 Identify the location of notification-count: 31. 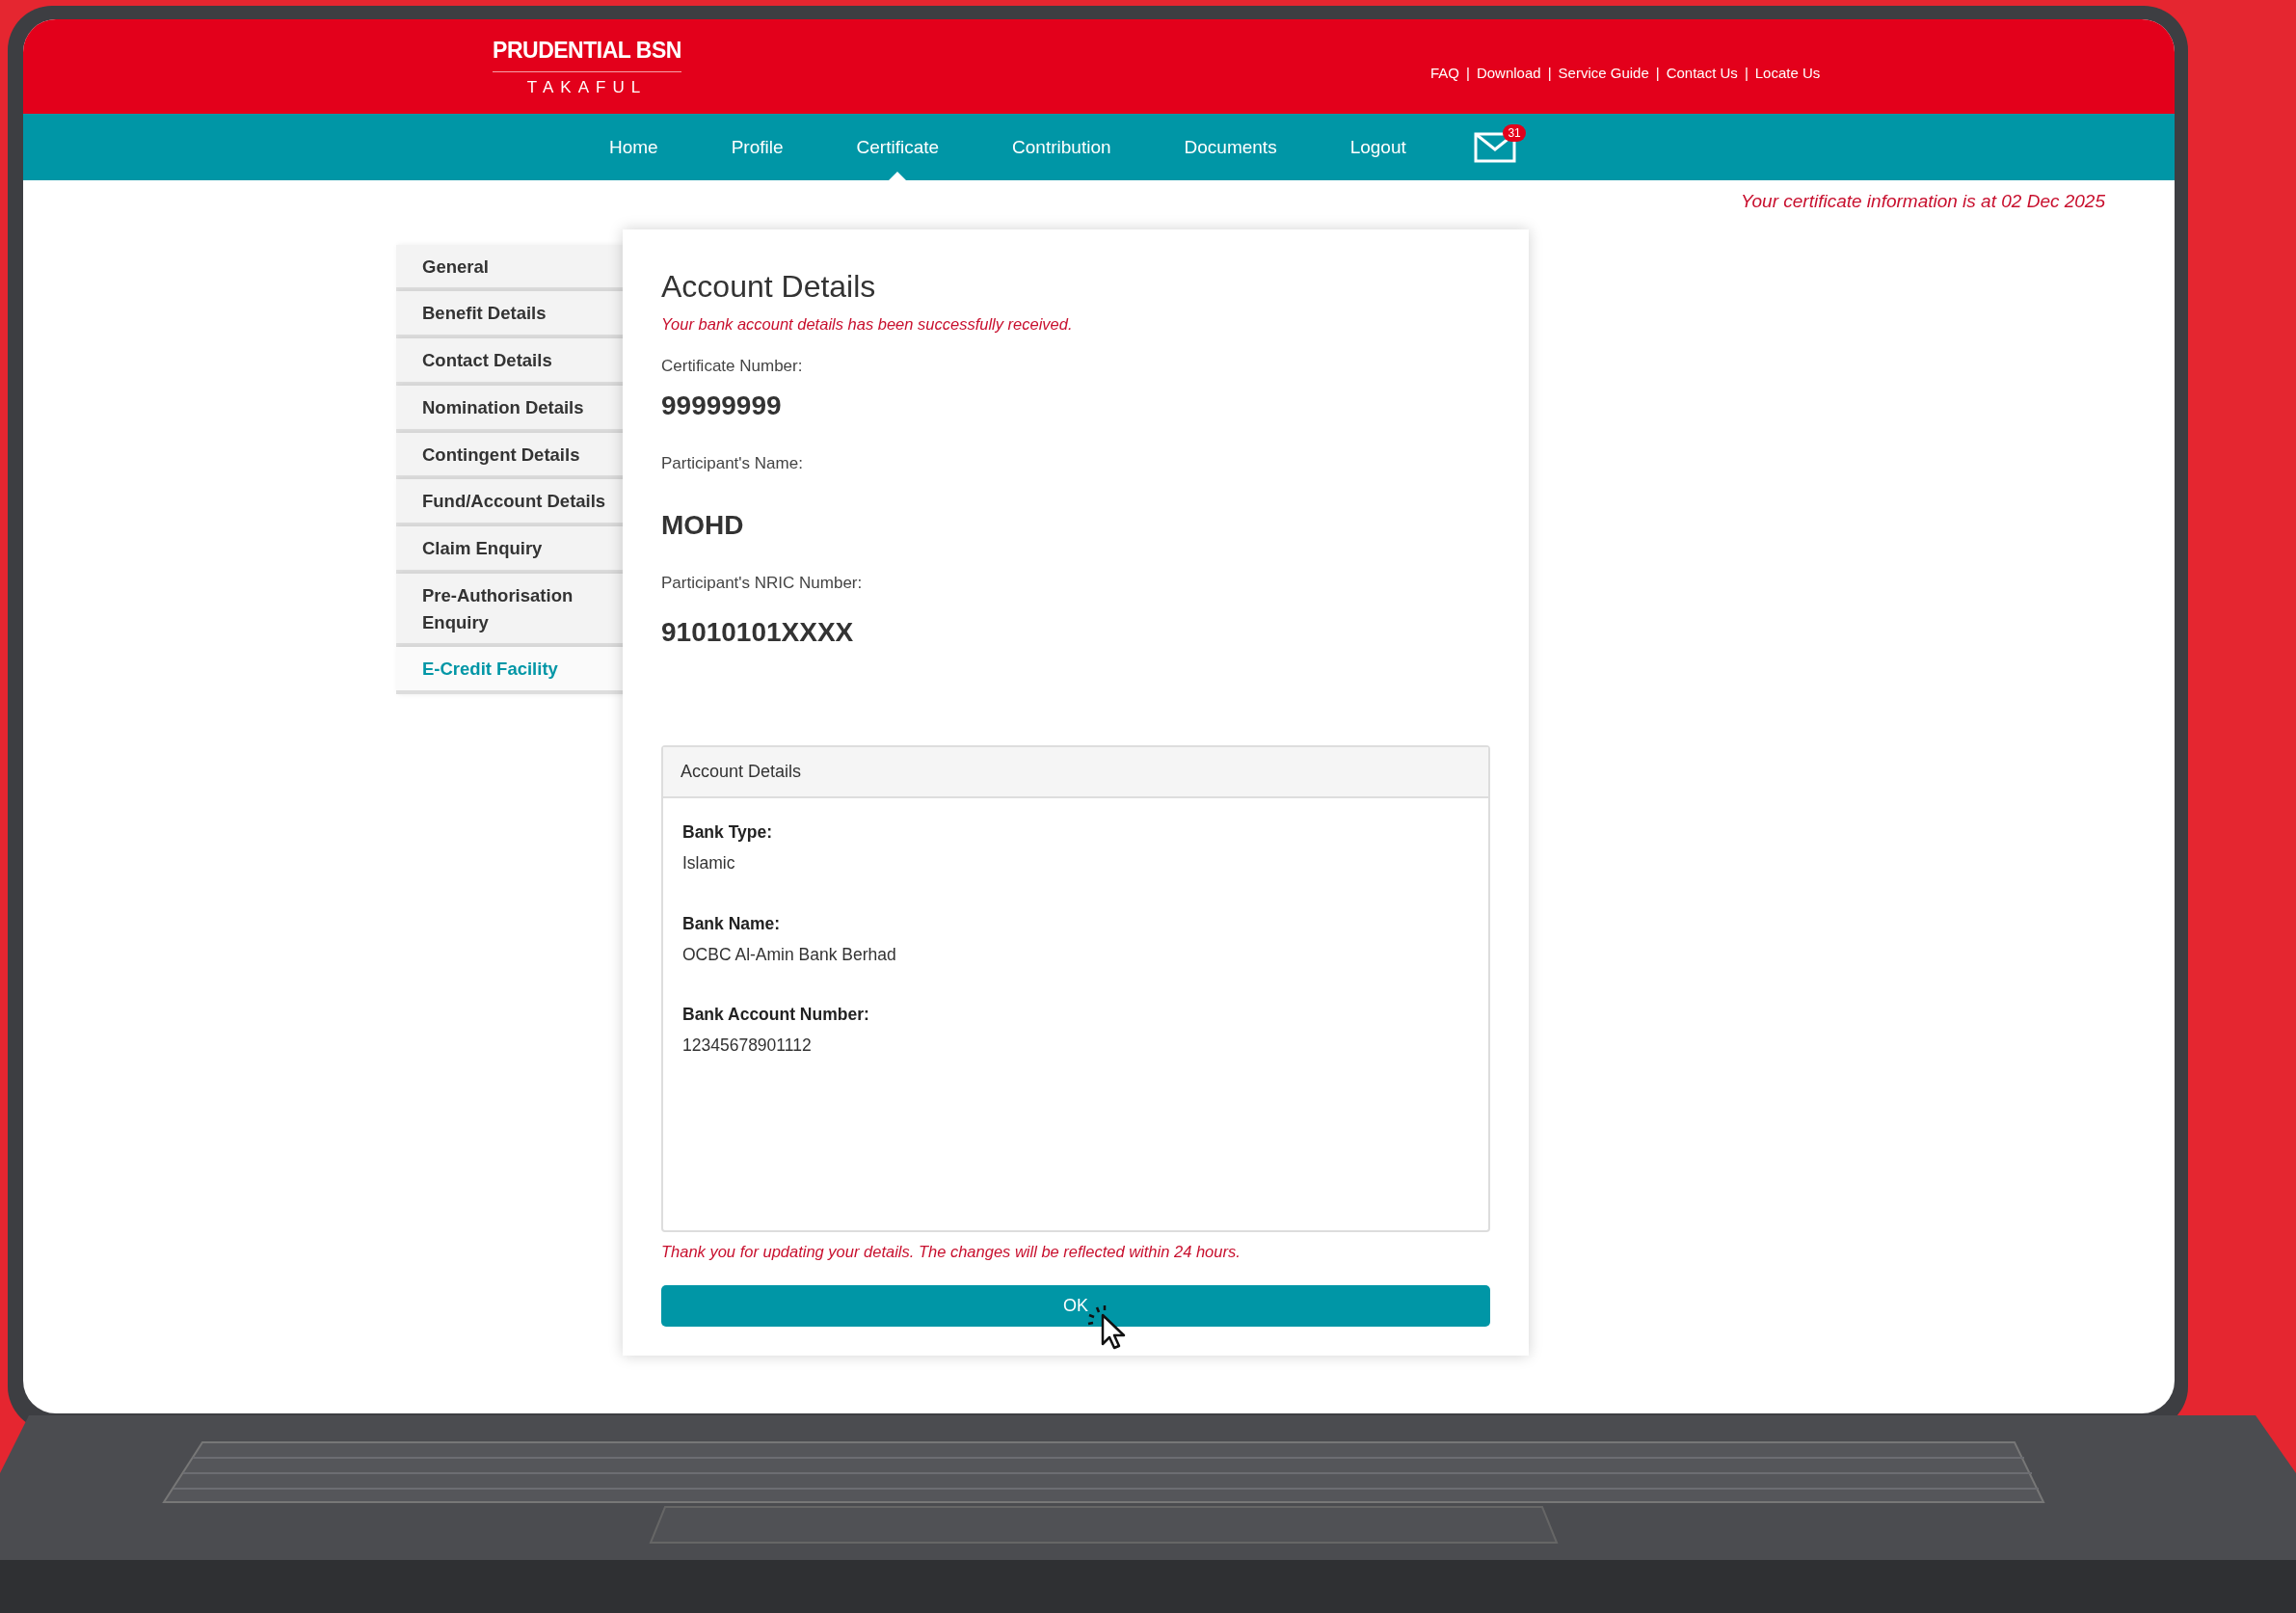
(1514, 132).